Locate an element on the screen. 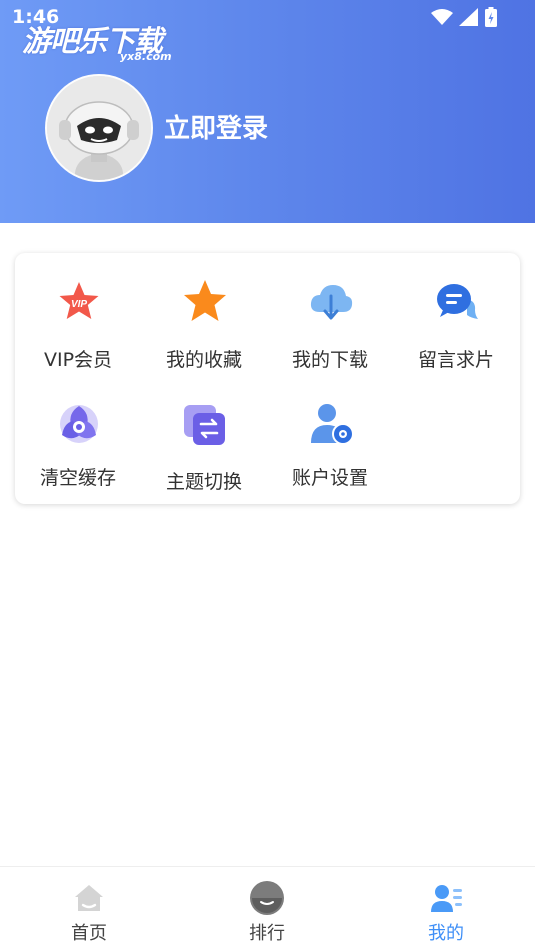  menu-item-downloads: 我的下载 is located at coordinates (330, 312).